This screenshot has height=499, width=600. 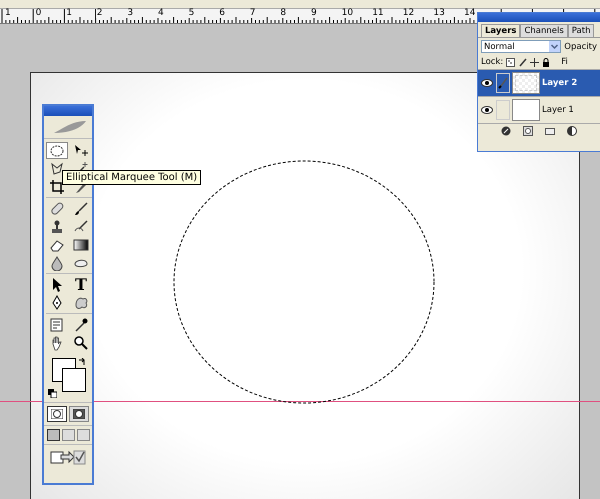 I want to click on ruler-label: 9, so click(x=314, y=13).